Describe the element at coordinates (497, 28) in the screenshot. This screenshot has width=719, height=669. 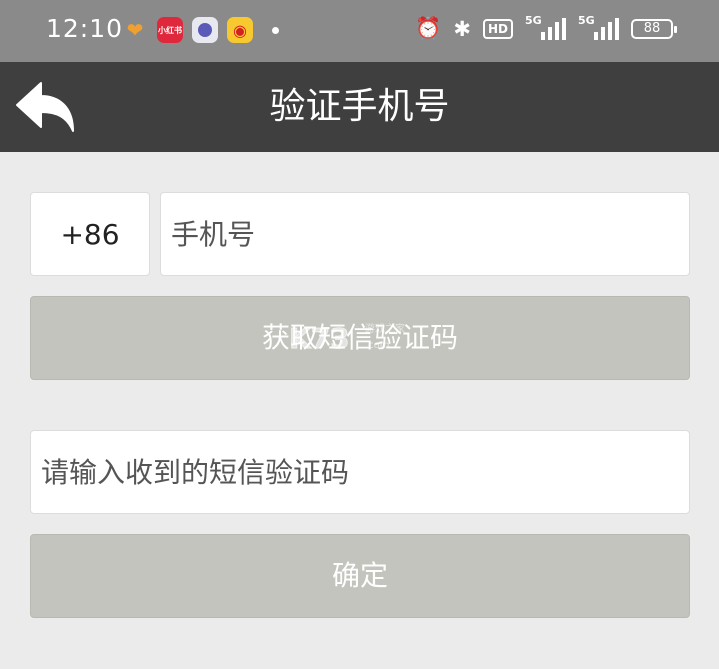
I see `hd-icon: HD` at that location.